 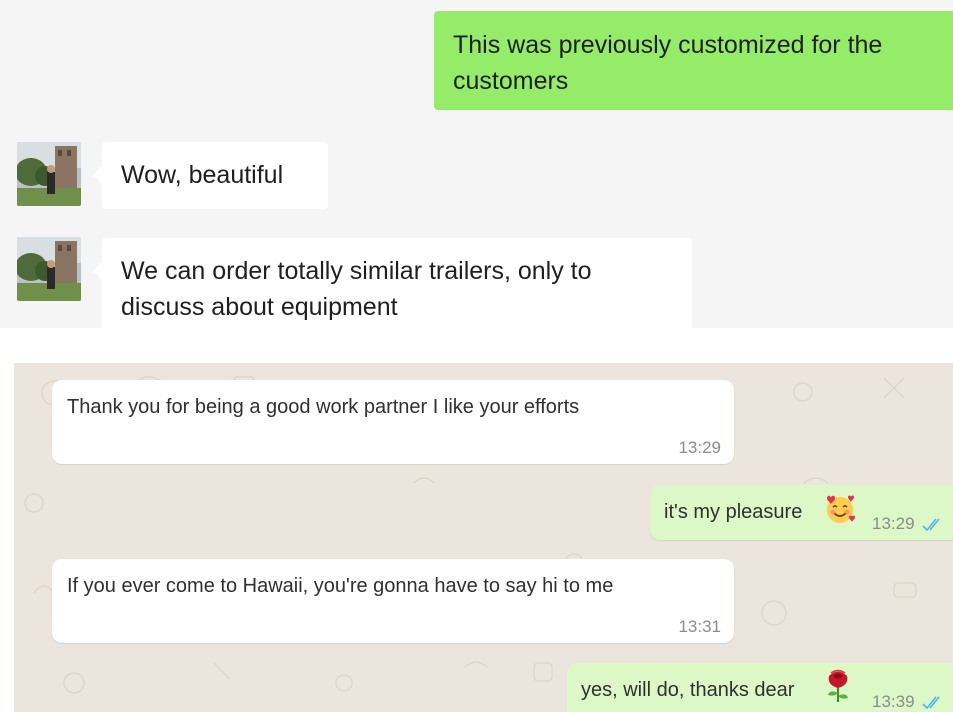 I want to click on message-text-line2: customers, so click(x=511, y=81).